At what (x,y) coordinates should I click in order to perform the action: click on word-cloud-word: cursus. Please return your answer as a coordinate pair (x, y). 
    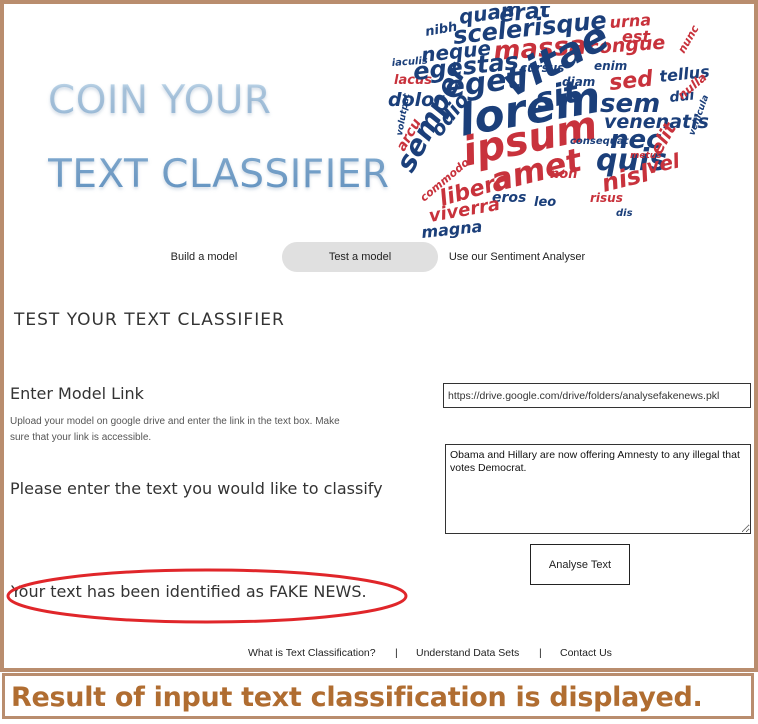
    Looking at the image, I should click on (542, 68).